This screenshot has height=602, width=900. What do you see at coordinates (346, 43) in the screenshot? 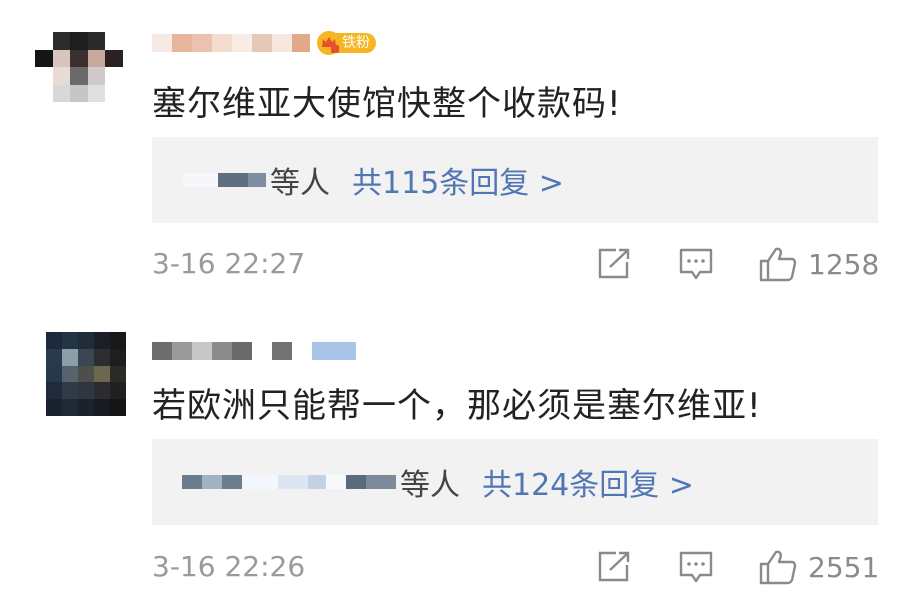
I see `fan-badge: 铁粉` at bounding box center [346, 43].